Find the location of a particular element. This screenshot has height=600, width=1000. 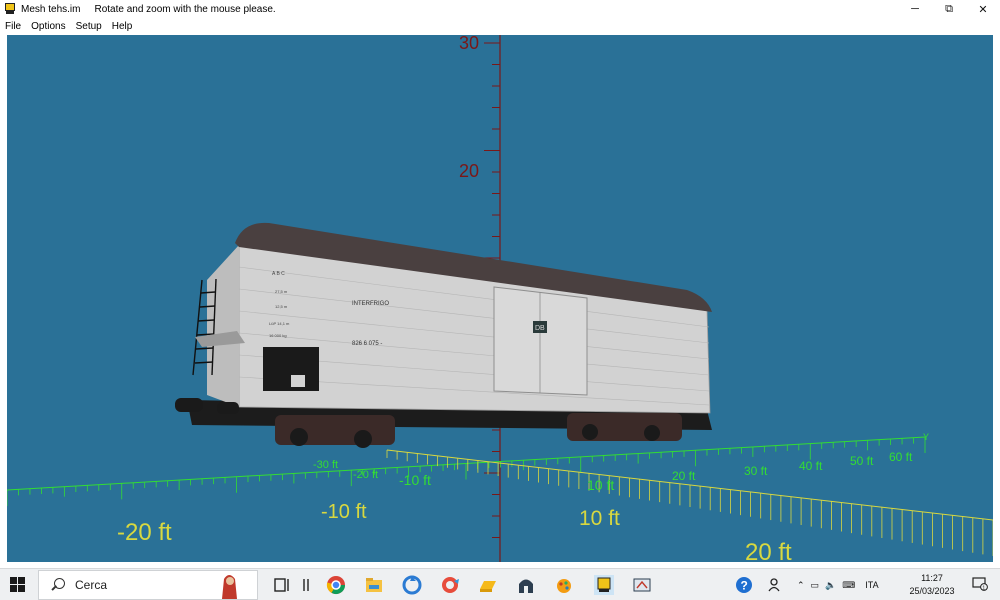

task-view-icon is located at coordinates (282, 585).